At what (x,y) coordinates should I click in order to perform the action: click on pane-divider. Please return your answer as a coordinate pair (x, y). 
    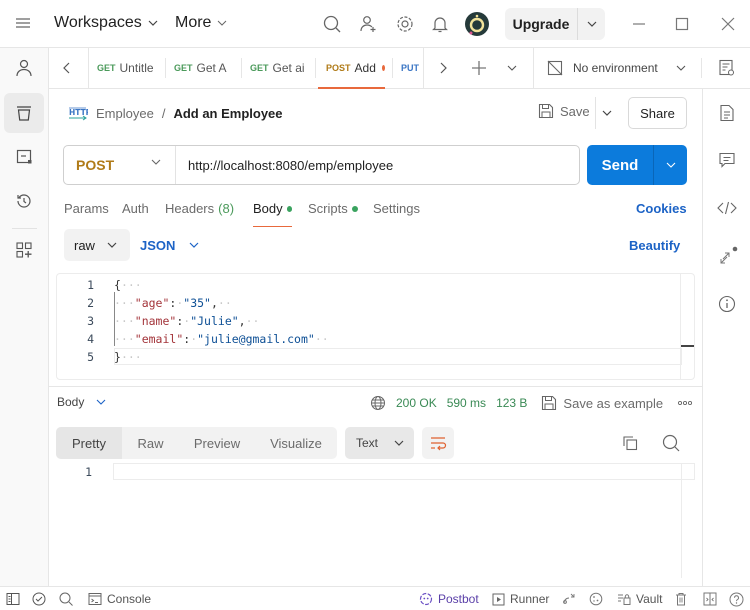
    Looking at the image, I should click on (375, 386).